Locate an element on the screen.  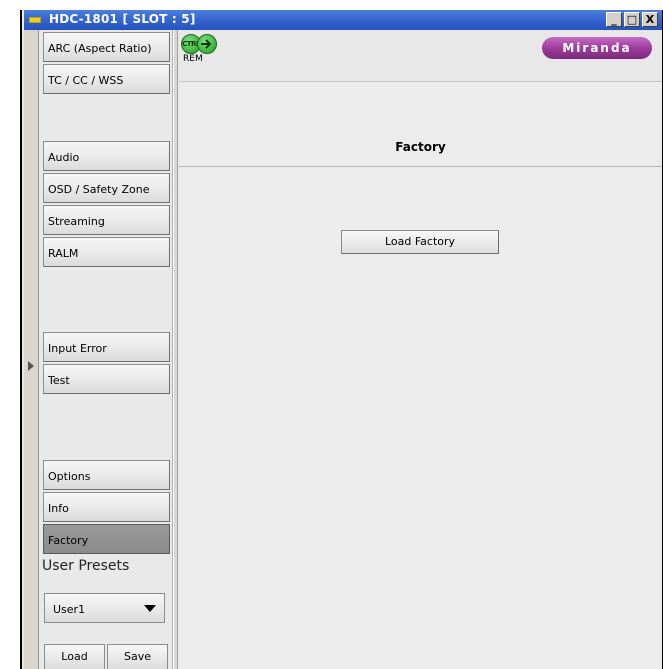
sidebar-item-arc: ARC (Aspect Ratio) is located at coordinates (106, 47).